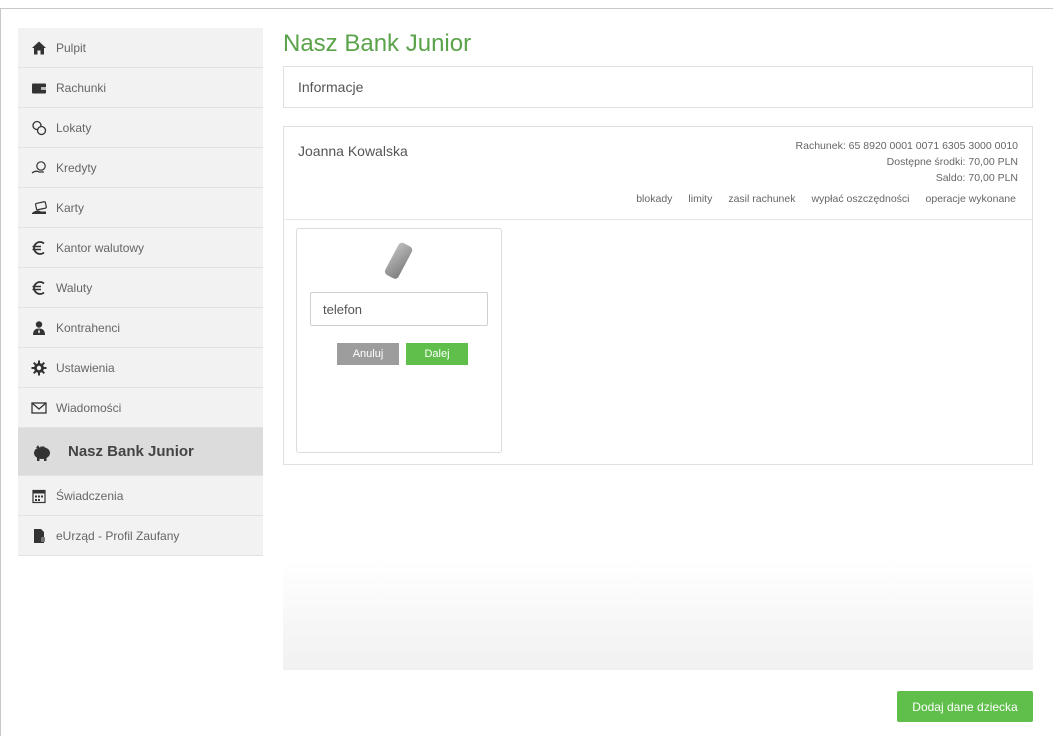  What do you see at coordinates (85, 367) in the screenshot?
I see `sidebar-item-label: Ustawienia` at bounding box center [85, 367].